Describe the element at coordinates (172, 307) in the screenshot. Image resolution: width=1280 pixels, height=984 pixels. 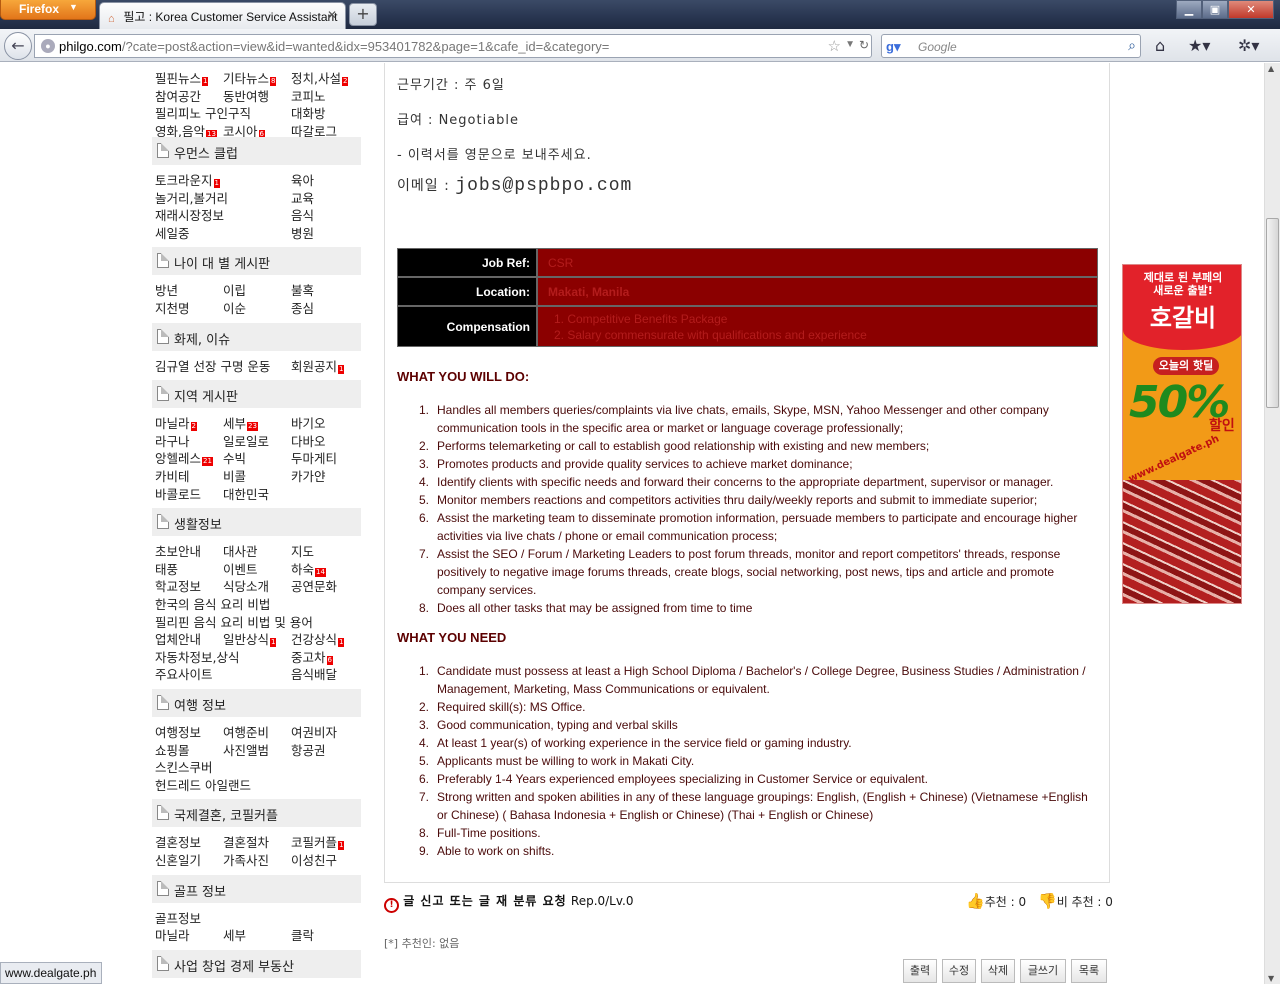
I see `sidebar-link: 지천명` at that location.